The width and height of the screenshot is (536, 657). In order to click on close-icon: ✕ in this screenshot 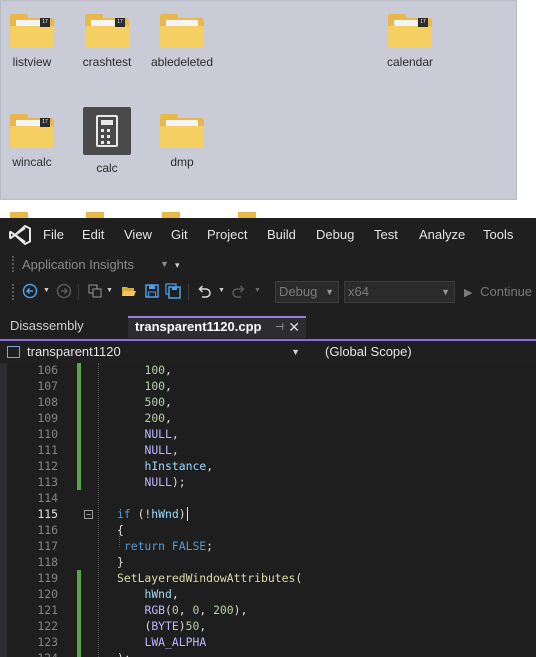, I will do `click(294, 327)`.